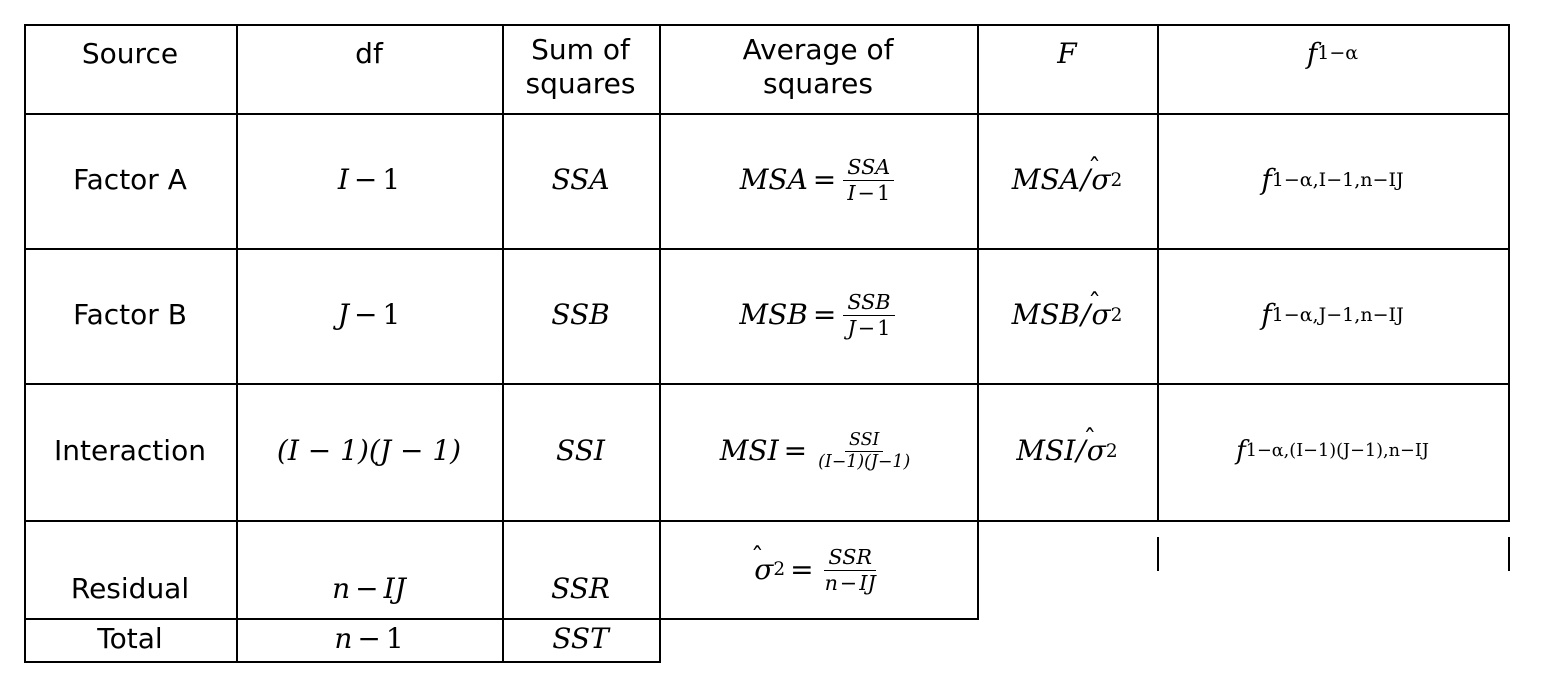 Image resolution: width=1546 pixels, height=686 pixels. I want to click on cell-f-critical: f 1−α,J−1,n−IJ, so click(1332, 315).